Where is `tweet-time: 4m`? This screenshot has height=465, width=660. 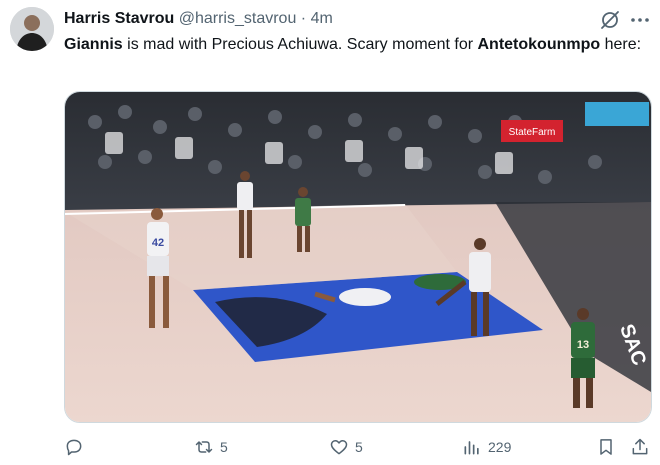
tweet-time: 4m is located at coordinates (322, 18).